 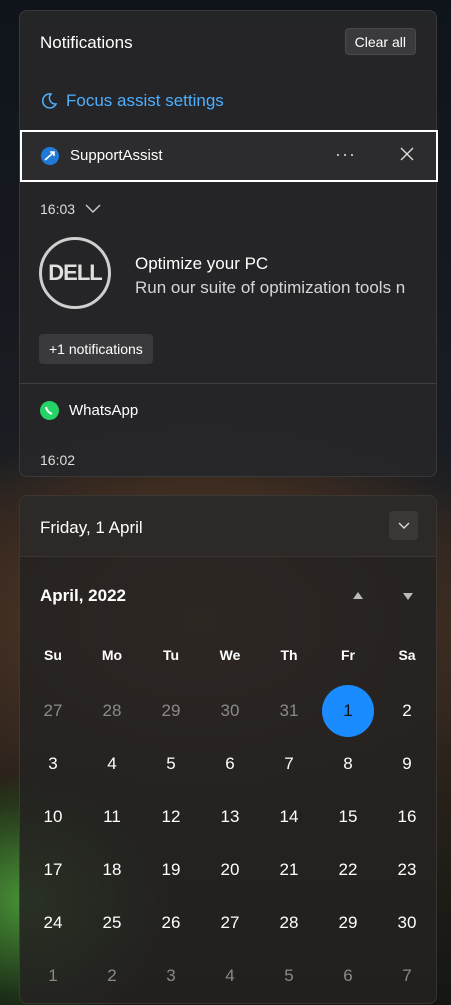 I want to click on calendar-day: 15, so click(x=348, y=817).